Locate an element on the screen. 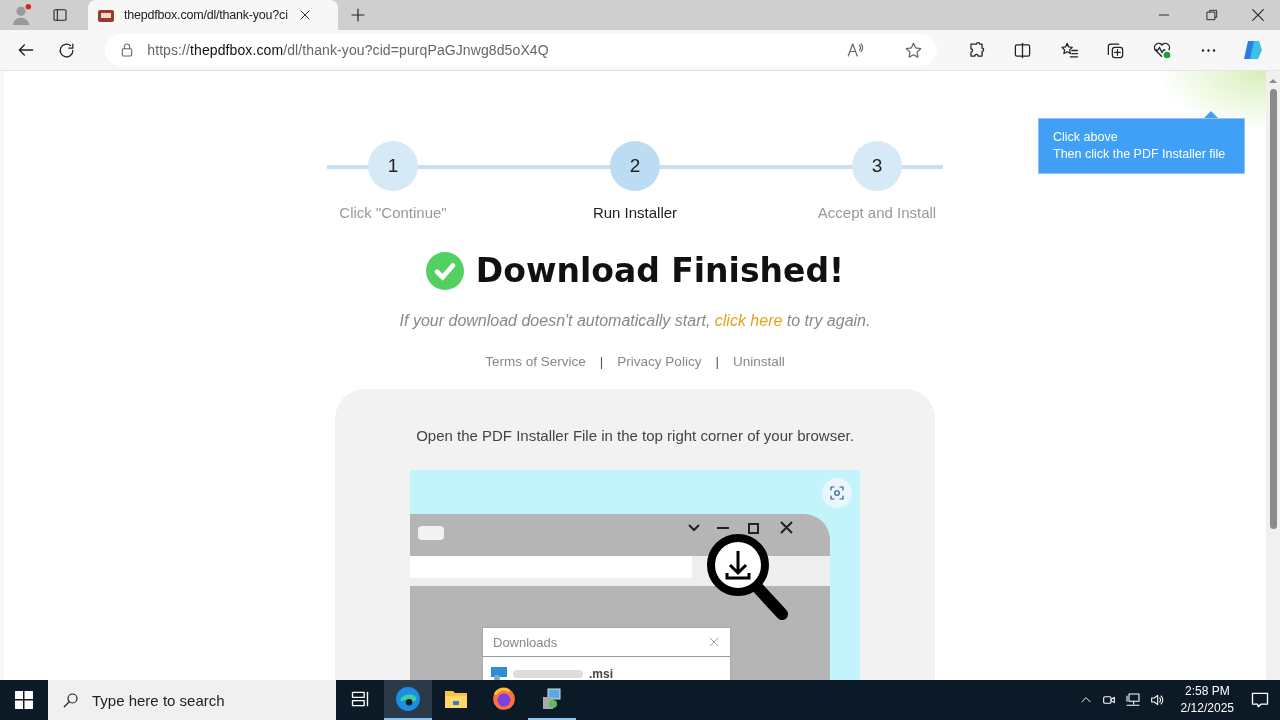 The width and height of the screenshot is (1280, 720). browser-icon is located at coordinates (408, 699).